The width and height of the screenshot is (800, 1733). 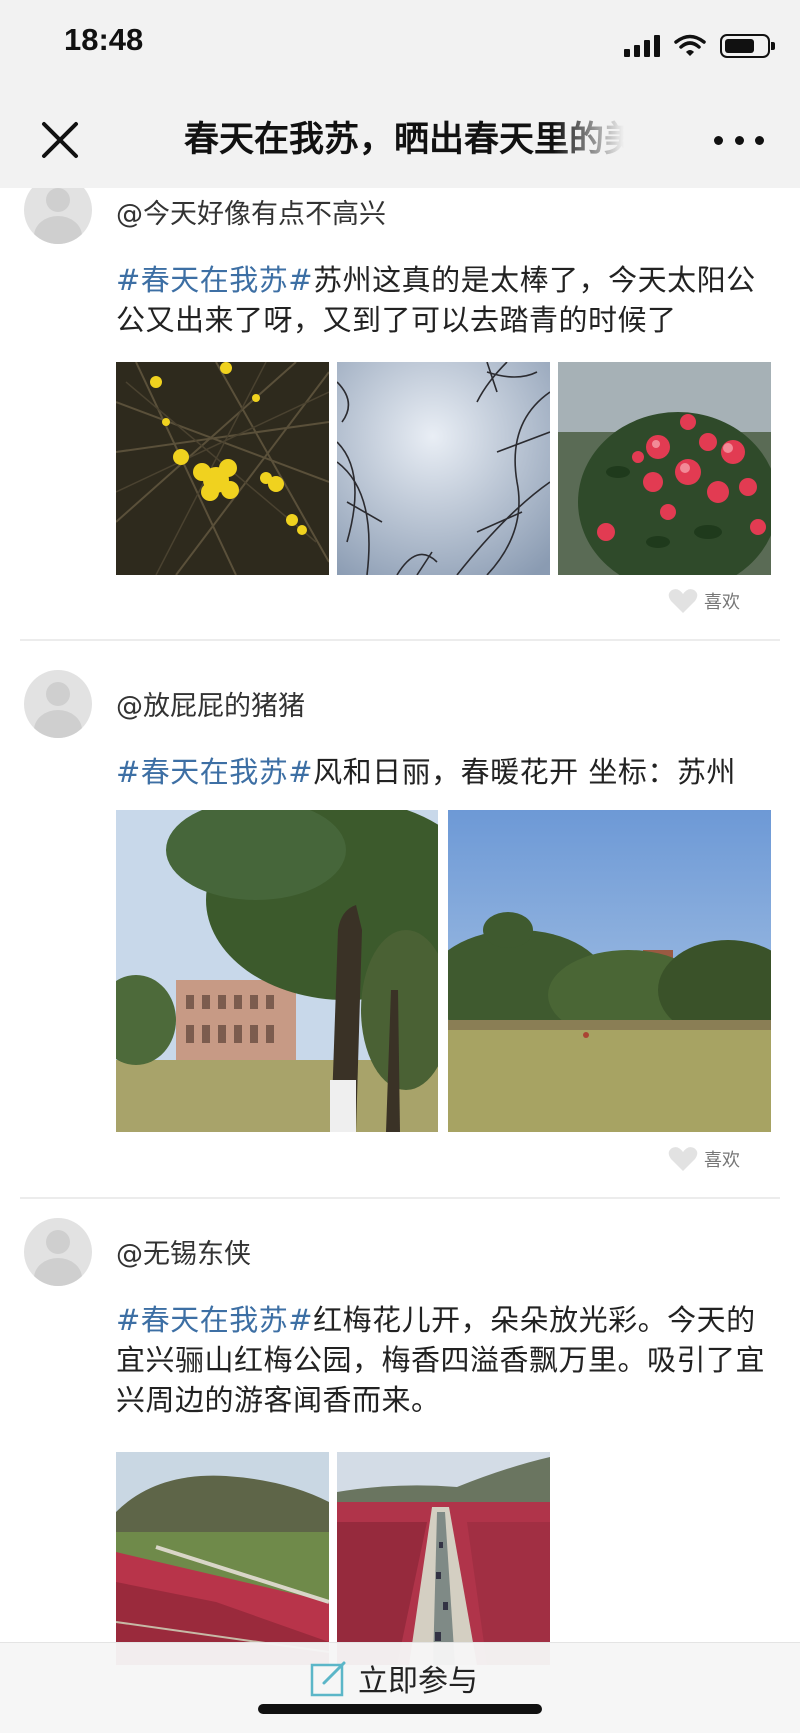 I want to click on post-text: #春天在我苏#风和日丽，春暖花开 坐标：苏州, so click(x=446, y=772).